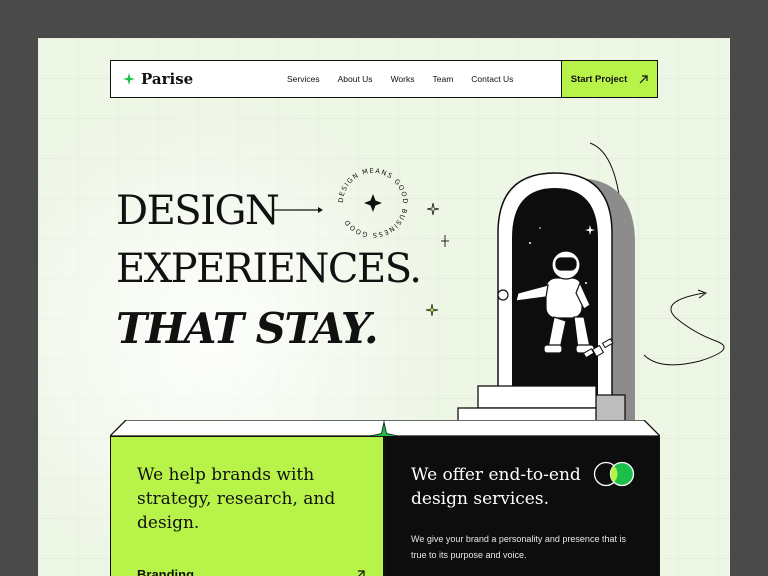  What do you see at coordinates (355, 79) in the screenshot?
I see `nav-item-about-us: About Us` at bounding box center [355, 79].